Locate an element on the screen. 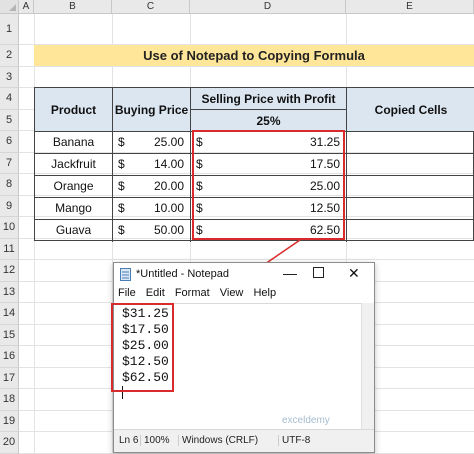  menu-help: Help is located at coordinates (264, 293).